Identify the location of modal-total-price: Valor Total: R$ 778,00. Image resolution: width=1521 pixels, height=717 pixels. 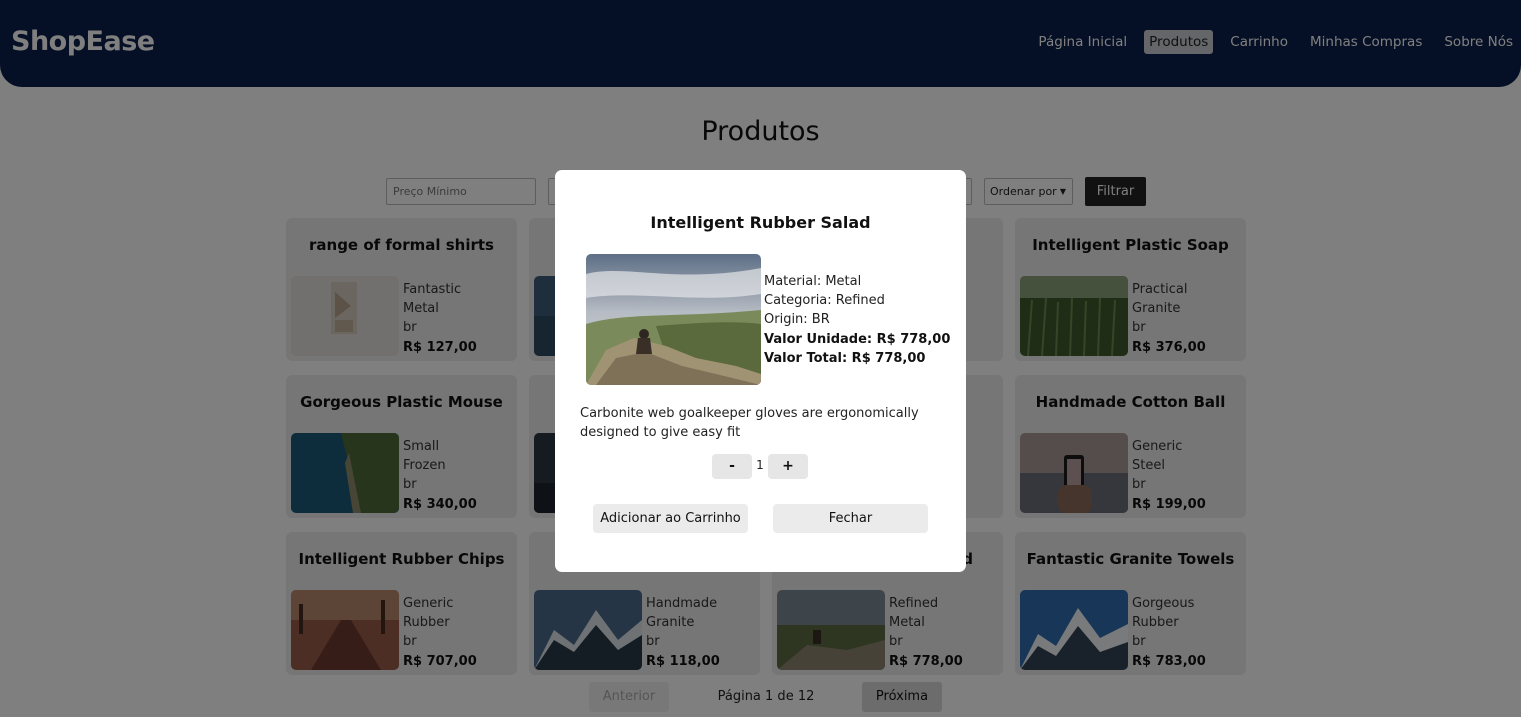
(845, 358).